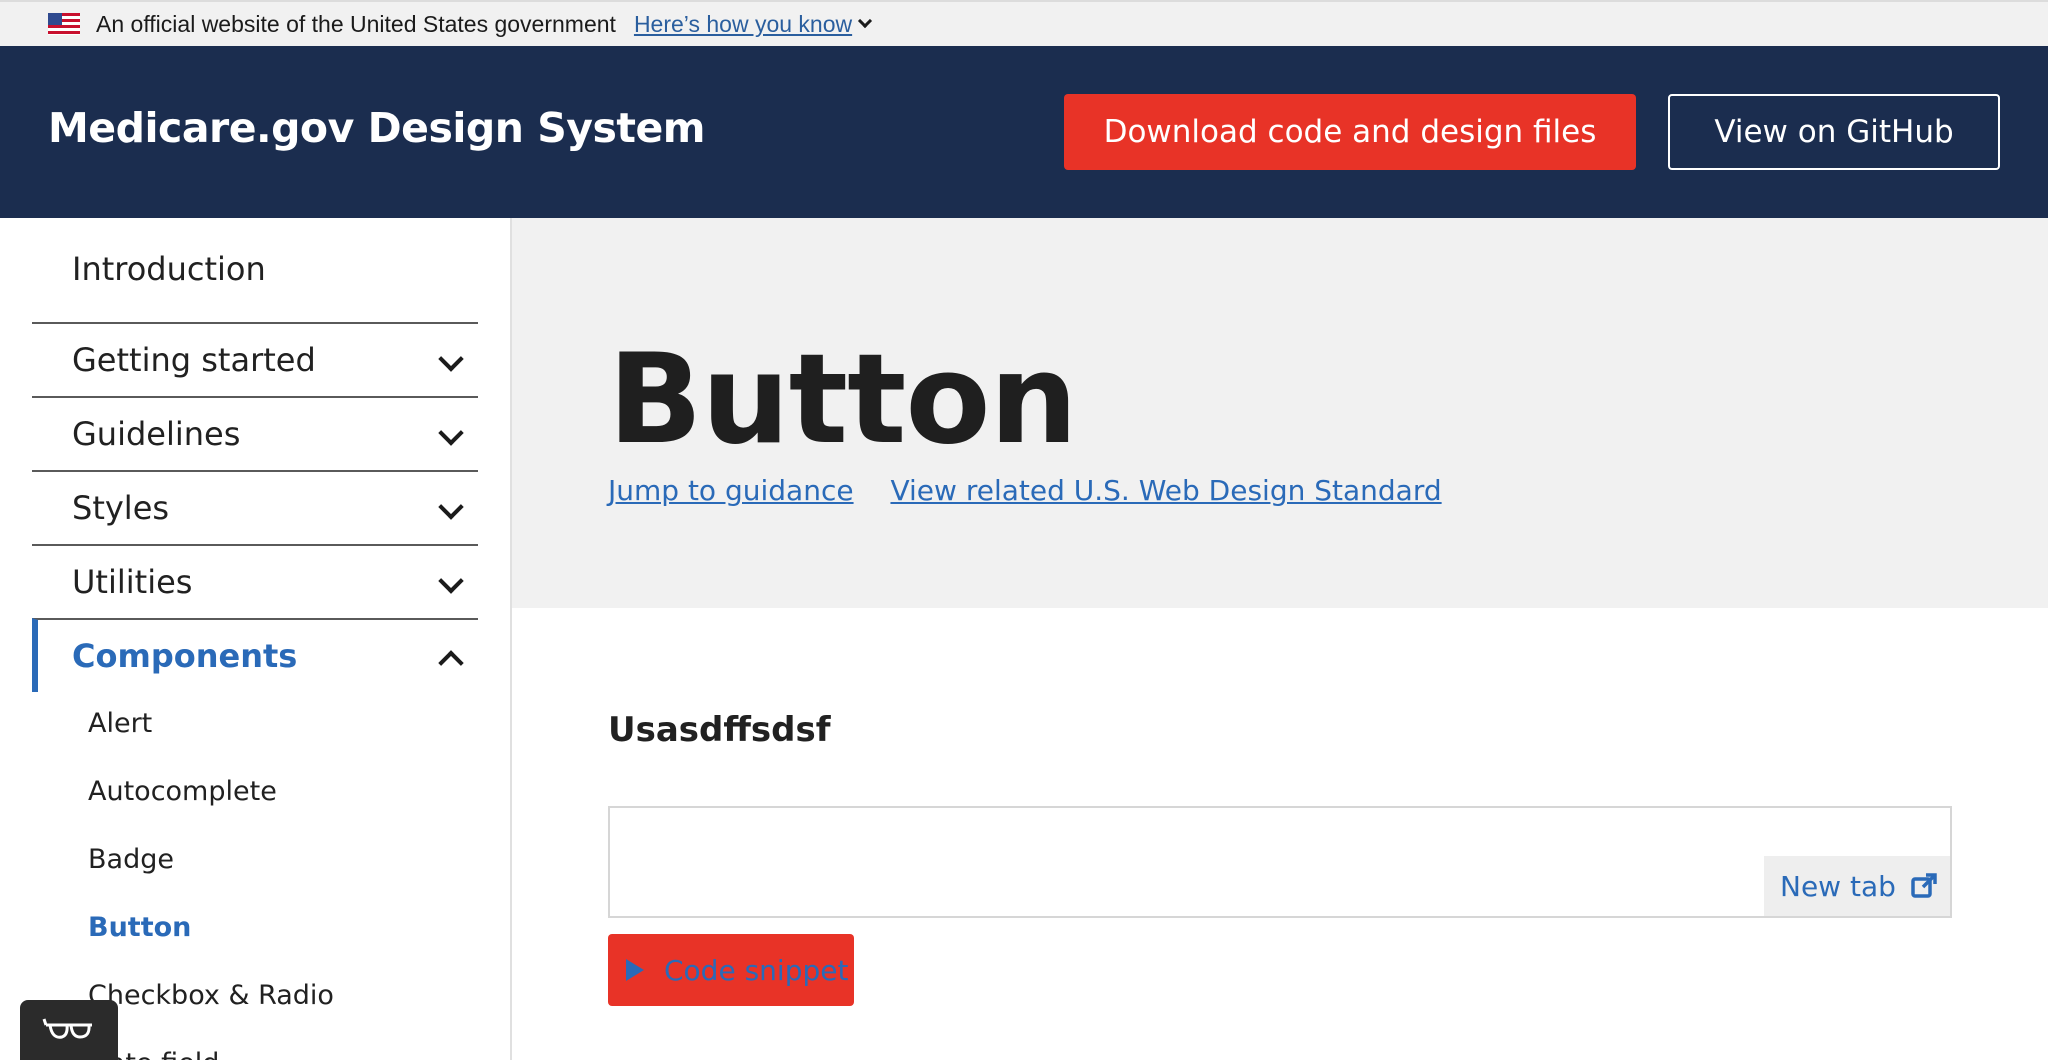 The height and width of the screenshot is (1060, 2048). I want to click on new-tab-label: New tab, so click(1838, 886).